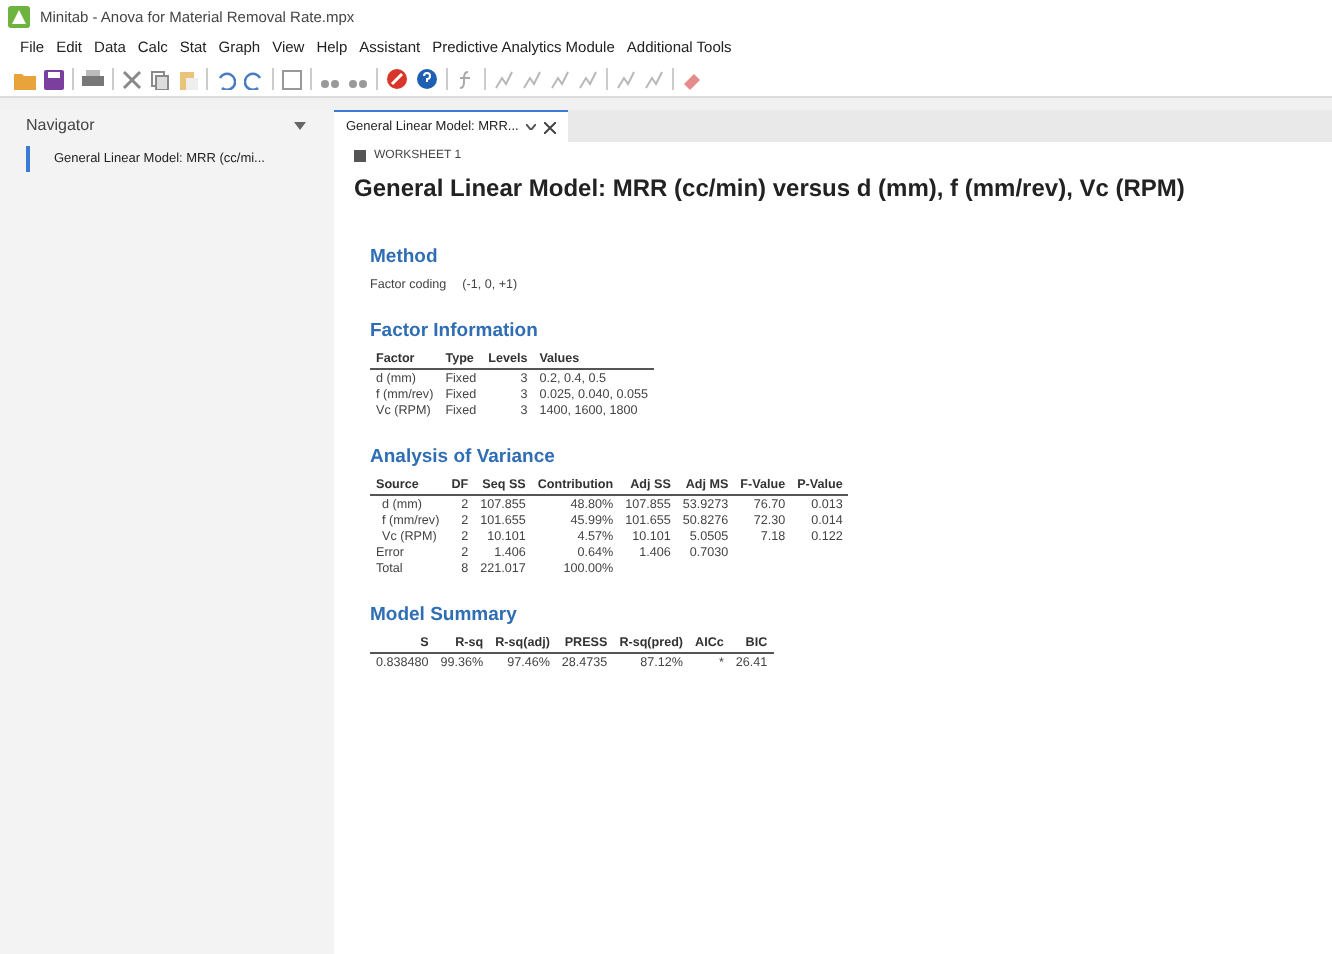 The image size is (1332, 954). I want to click on folder-icon, so click(25, 79).